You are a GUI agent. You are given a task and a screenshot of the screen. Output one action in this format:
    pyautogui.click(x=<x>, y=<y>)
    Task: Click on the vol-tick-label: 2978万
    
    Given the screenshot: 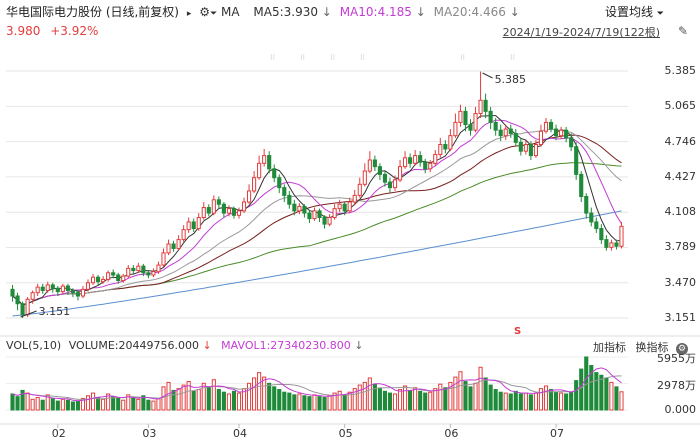 What is the action you would take?
    pyautogui.click(x=676, y=385)
    